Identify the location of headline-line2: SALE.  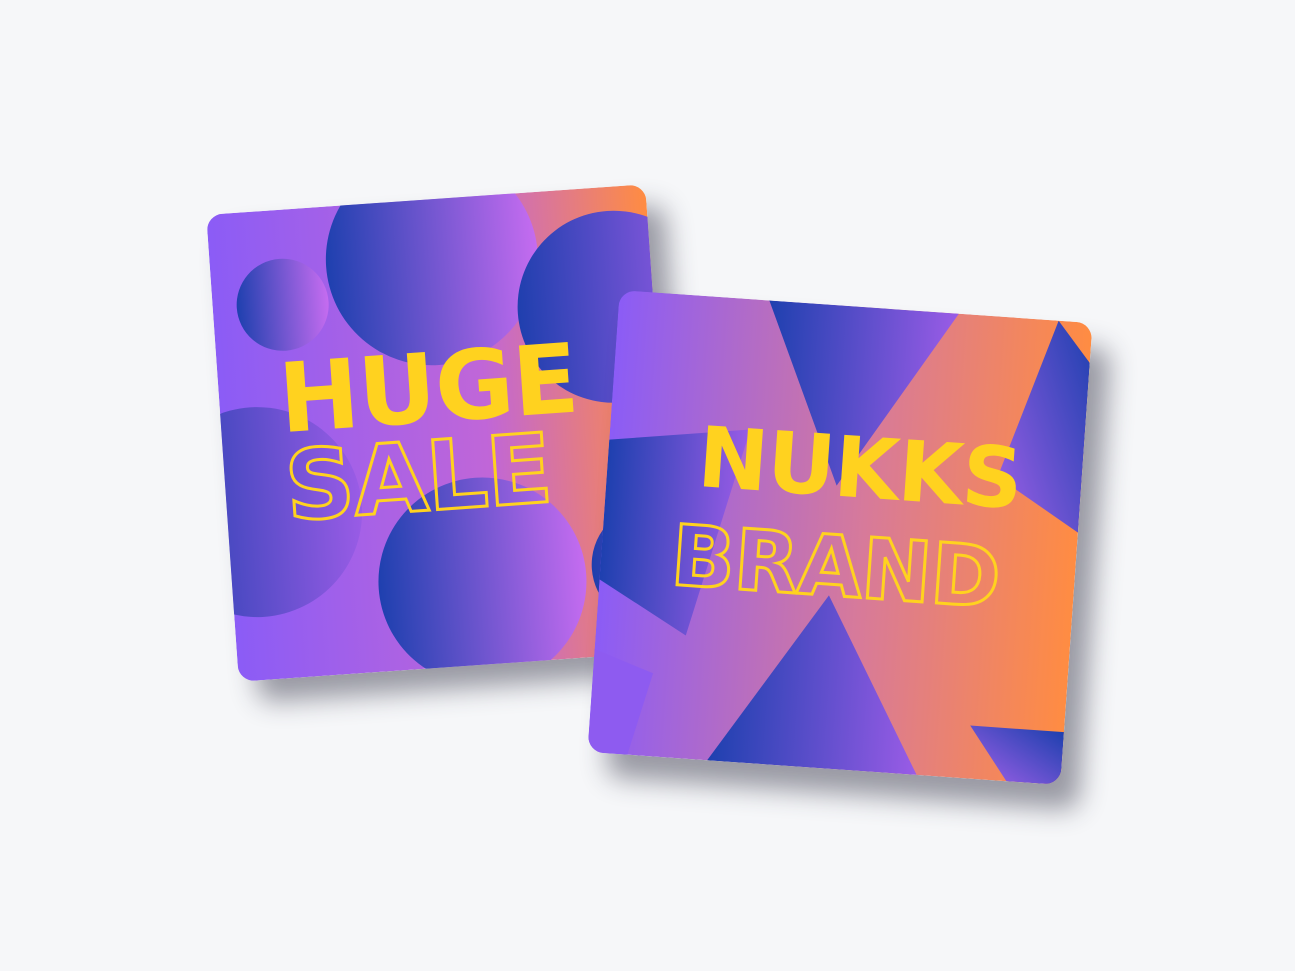
(417, 478).